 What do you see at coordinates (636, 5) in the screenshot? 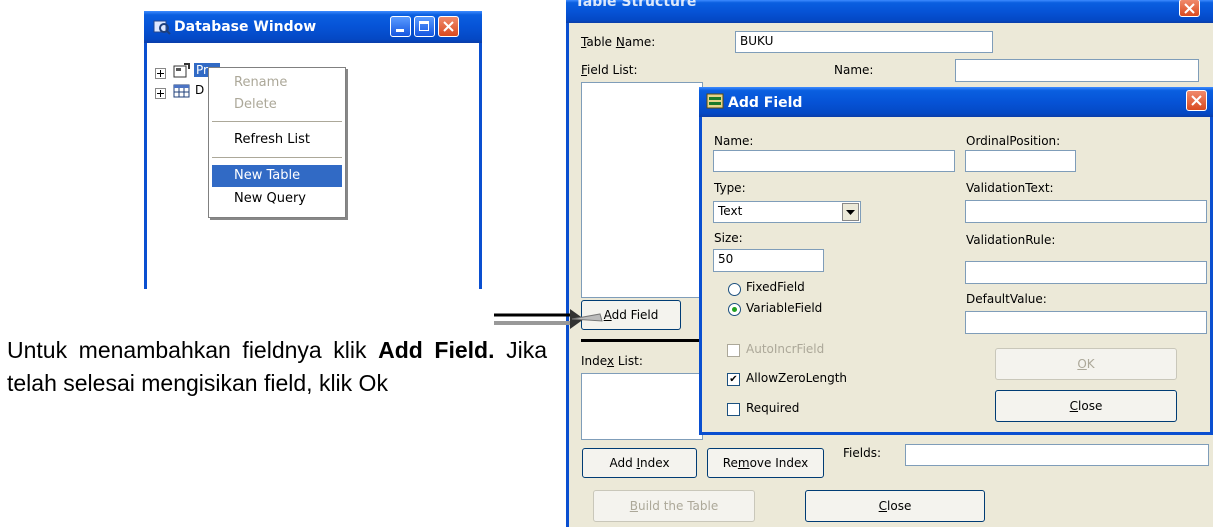
I see `table-structure-title: Table Structure` at bounding box center [636, 5].